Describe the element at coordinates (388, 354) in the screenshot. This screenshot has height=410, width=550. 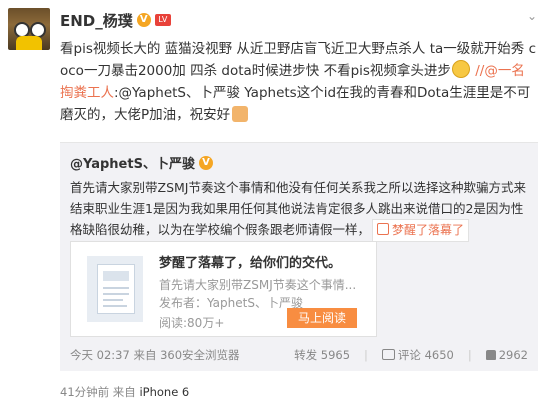
I see `comment-icon` at that location.